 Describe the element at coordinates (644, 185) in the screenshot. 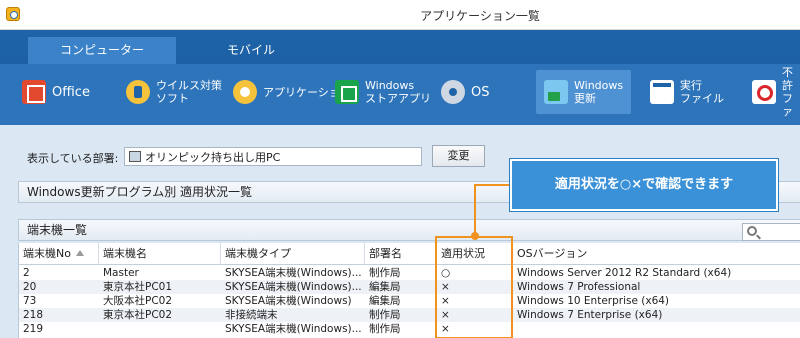

I see `callout-box: 適用状況を○×で確認できます` at that location.